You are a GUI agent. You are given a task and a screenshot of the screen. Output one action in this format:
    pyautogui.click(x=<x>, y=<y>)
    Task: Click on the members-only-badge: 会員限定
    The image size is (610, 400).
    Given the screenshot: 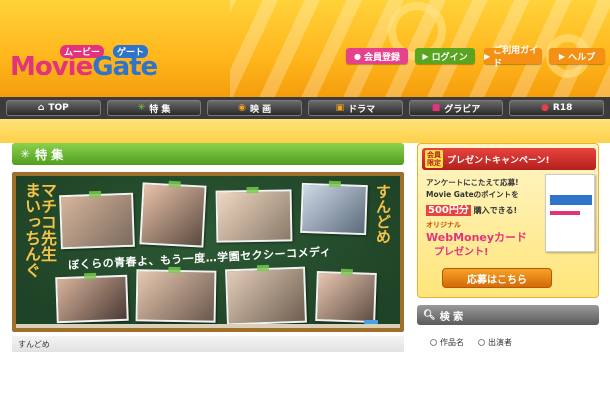 What is the action you would take?
    pyautogui.click(x=434, y=159)
    